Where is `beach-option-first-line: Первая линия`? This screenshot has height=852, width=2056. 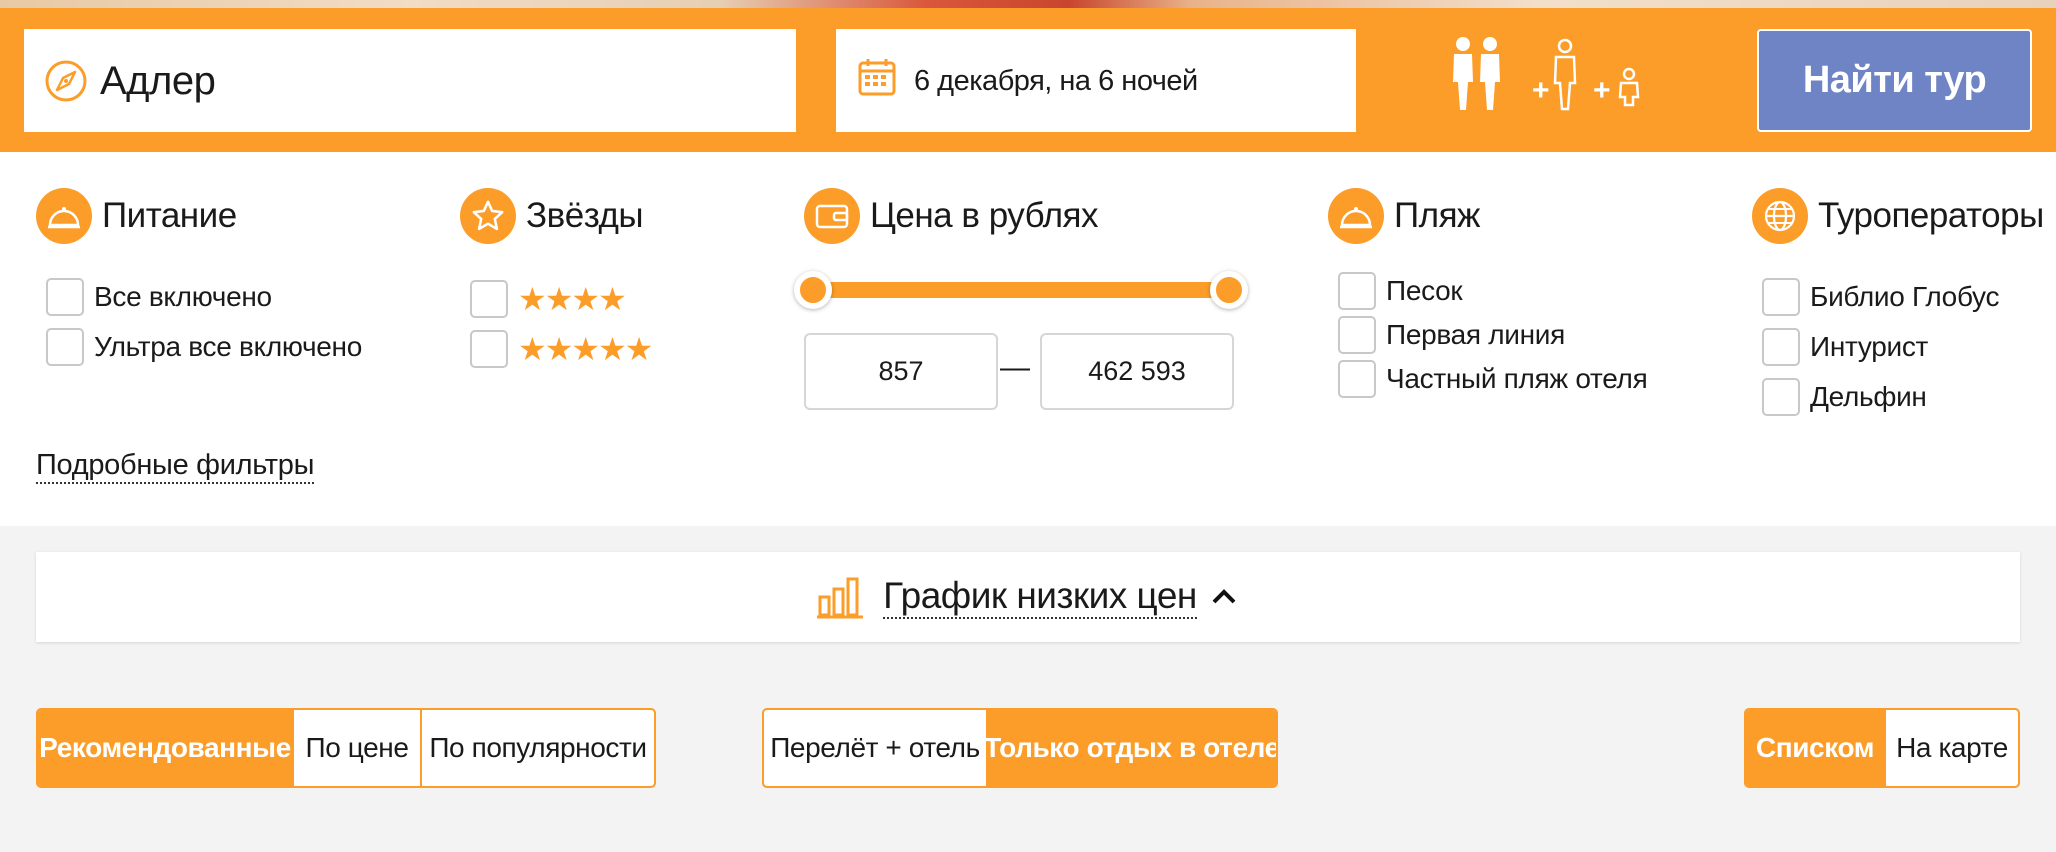 beach-option-first-line: Первая линия is located at coordinates (1451, 335).